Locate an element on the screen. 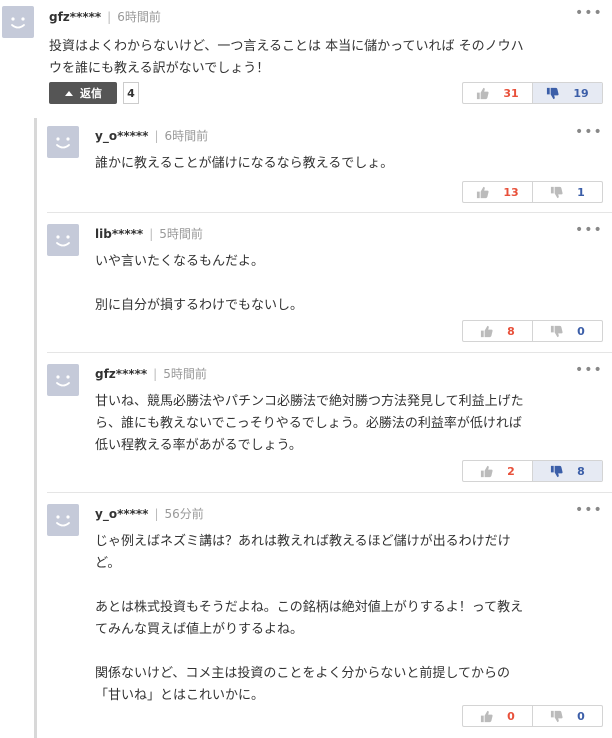  like-count: 8 is located at coordinates (511, 331).